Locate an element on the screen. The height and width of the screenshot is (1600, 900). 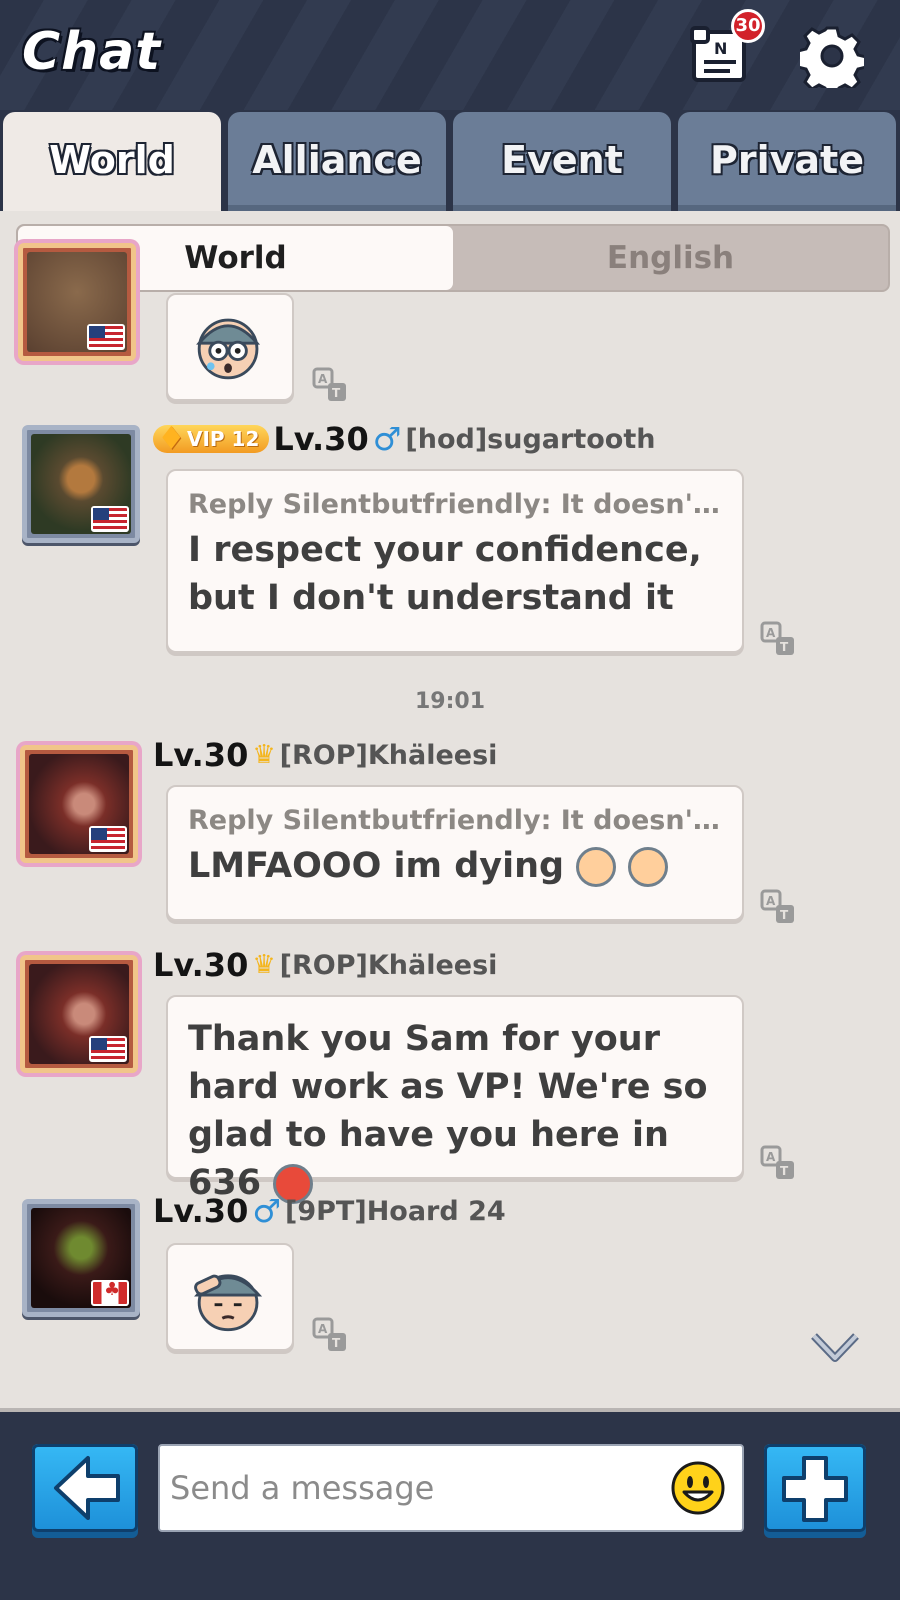
message-text-content: LMFAOOO im dying is located at coordinates (376, 866).